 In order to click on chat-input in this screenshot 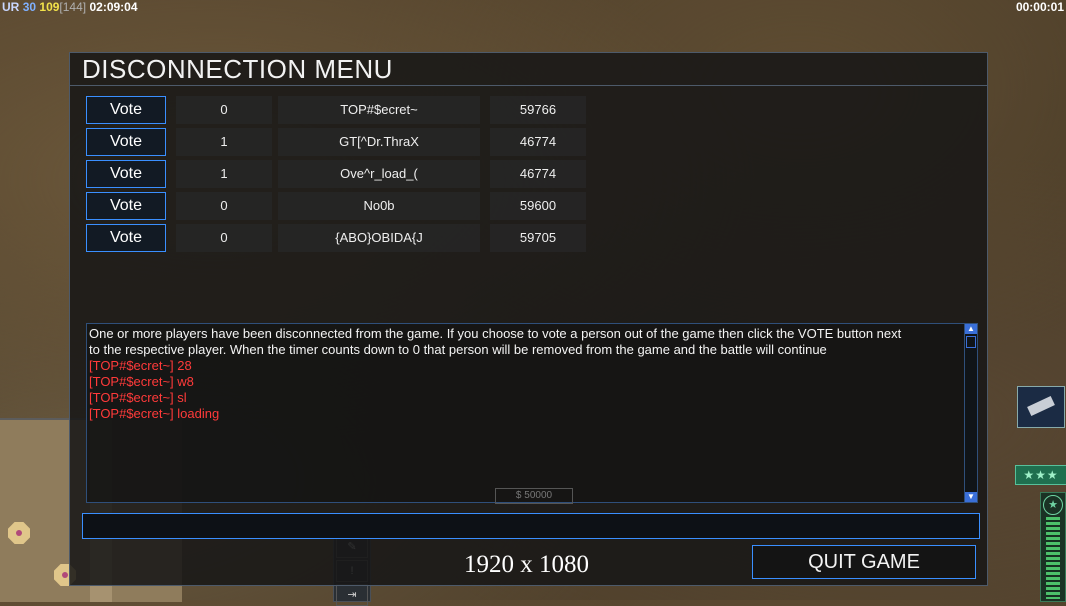, I will do `click(531, 526)`.